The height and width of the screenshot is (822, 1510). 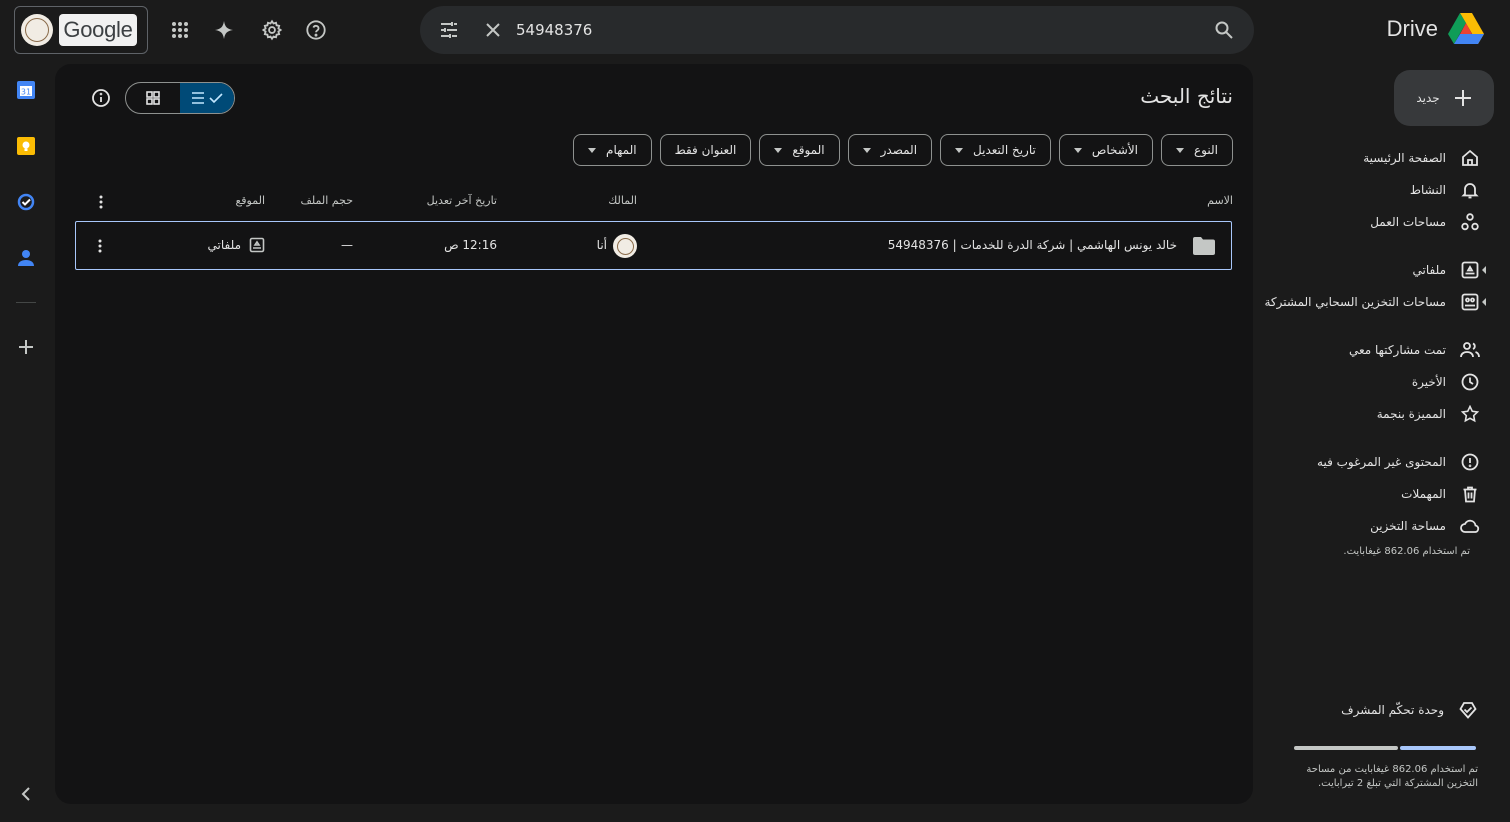 What do you see at coordinates (1186, 96) in the screenshot?
I see `page-title: نتائج البحث` at bounding box center [1186, 96].